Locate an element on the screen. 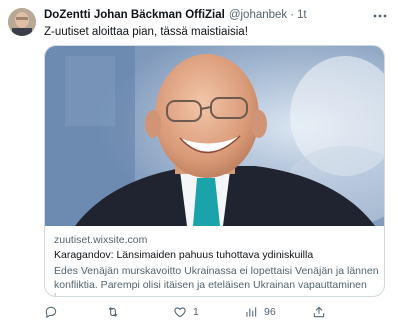  retweet-button is located at coordinates (116, 312).